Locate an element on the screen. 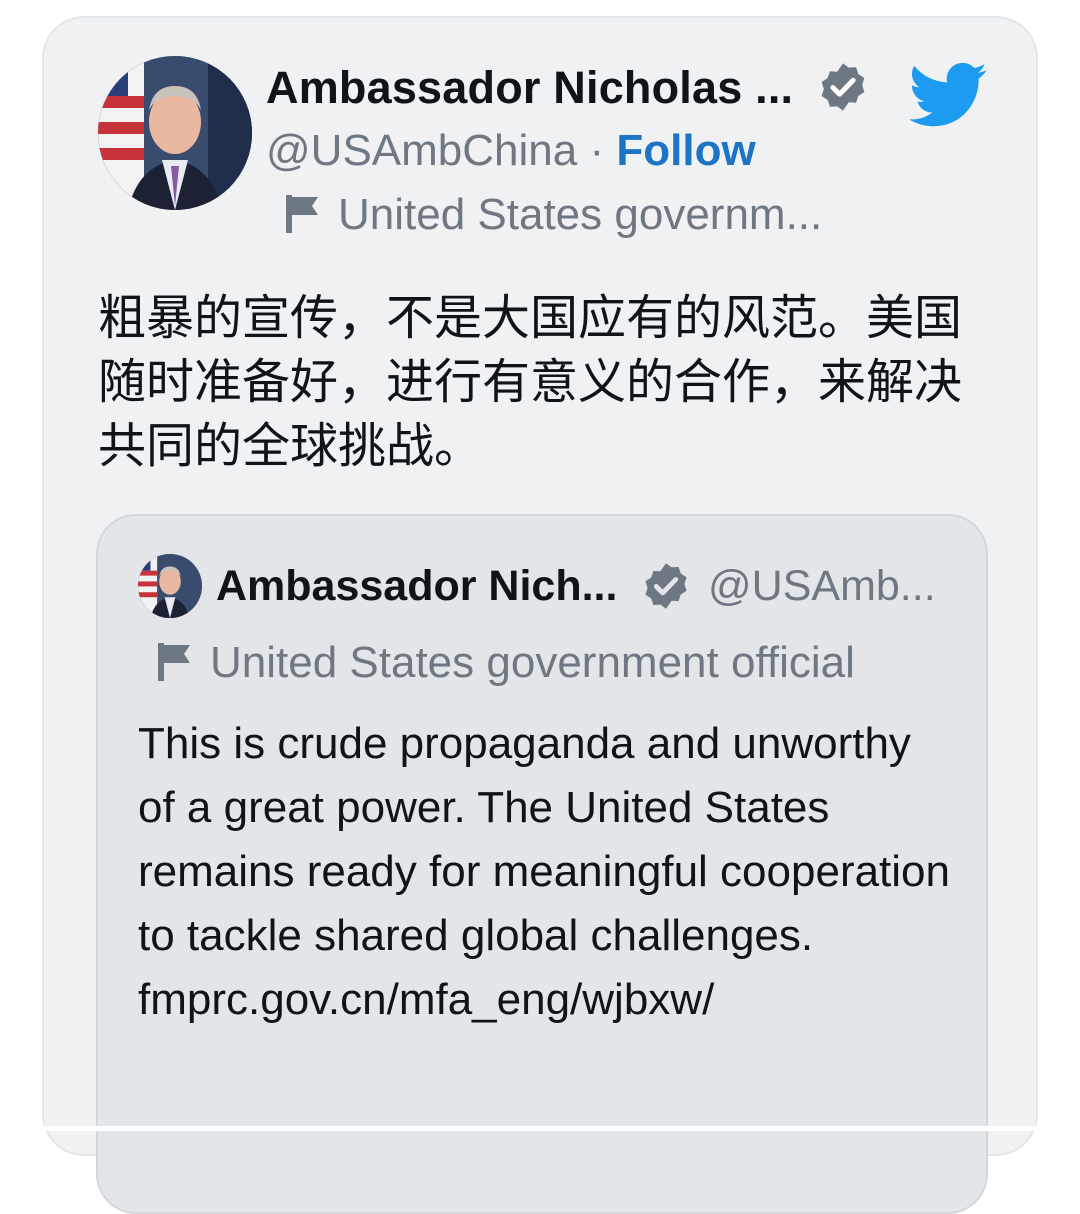 The image size is (1080, 1214). quoted-affiliation-label: United States government official is located at coordinates (504, 663).